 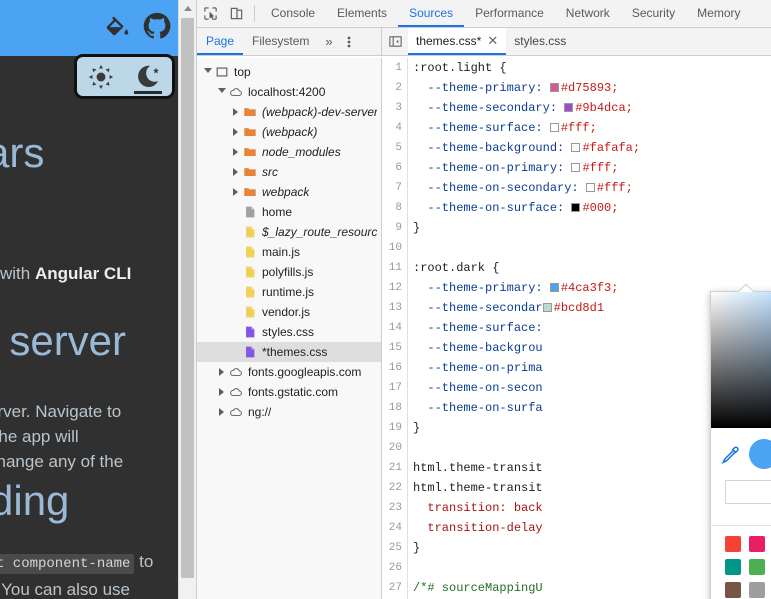 I want to click on tab-security: Security, so click(x=653, y=13).